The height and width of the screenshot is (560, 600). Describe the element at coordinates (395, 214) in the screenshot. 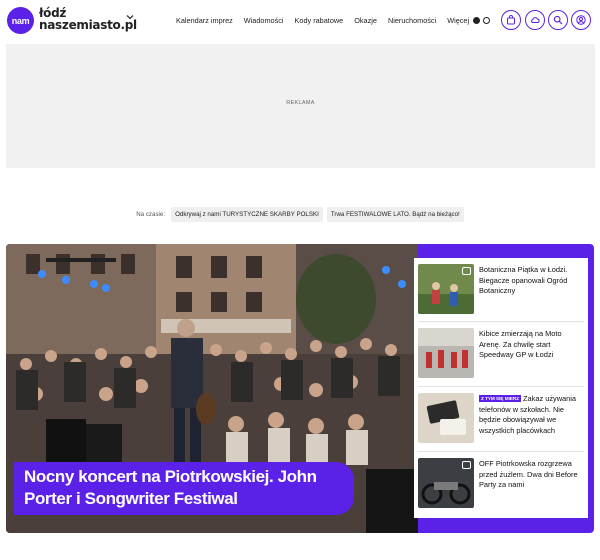

I see `trending-chip-festiwalowe-lato: Trwa FESTIWALOWE LATO. Bądź na bieżąco!` at that location.